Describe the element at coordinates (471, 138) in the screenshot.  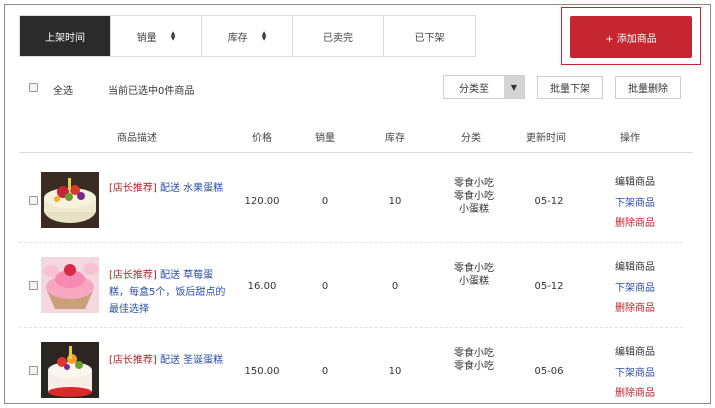
I see `header-category: 分类` at that location.